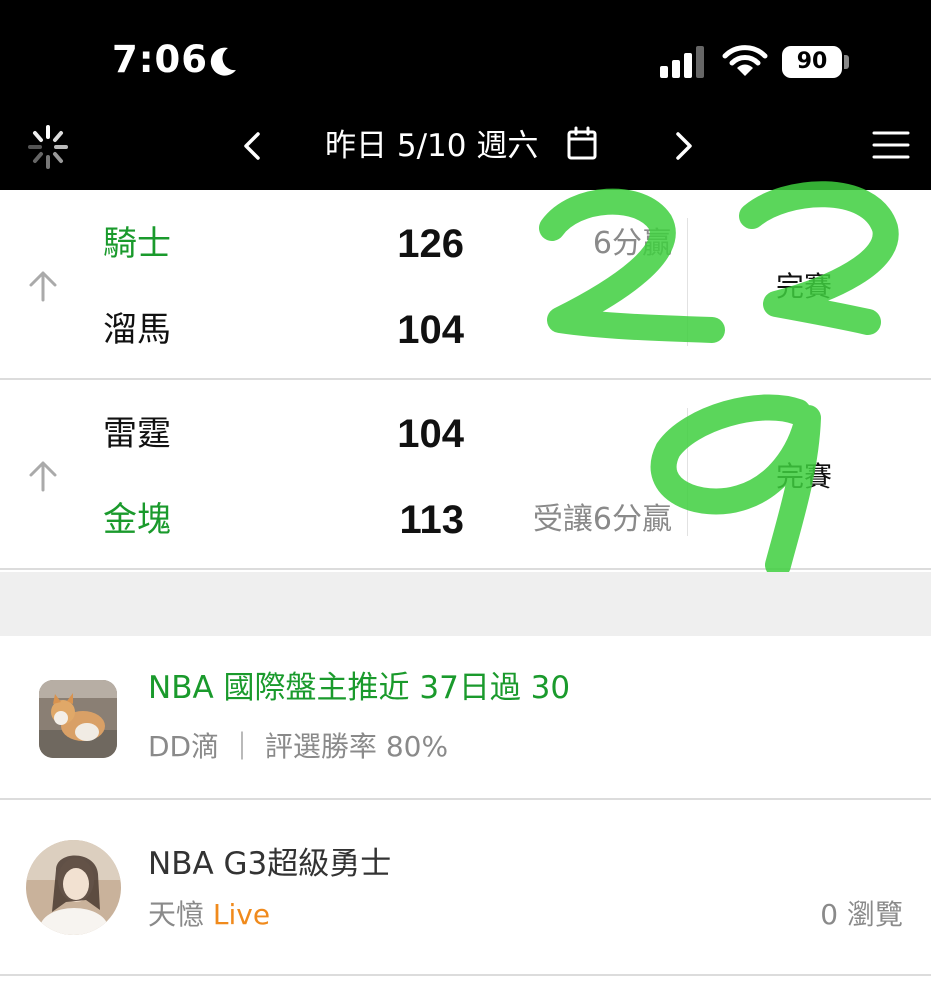 This screenshot has height=1000, width=931. What do you see at coordinates (430, 244) in the screenshot?
I see `team-score: 126` at bounding box center [430, 244].